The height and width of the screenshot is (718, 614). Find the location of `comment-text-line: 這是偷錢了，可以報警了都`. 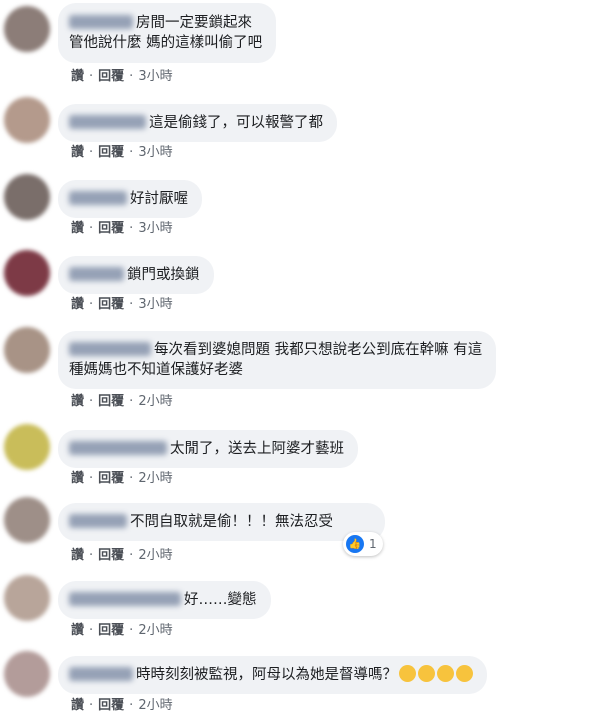

comment-text-line: 這是偷錢了，可以報警了都 is located at coordinates (236, 123).